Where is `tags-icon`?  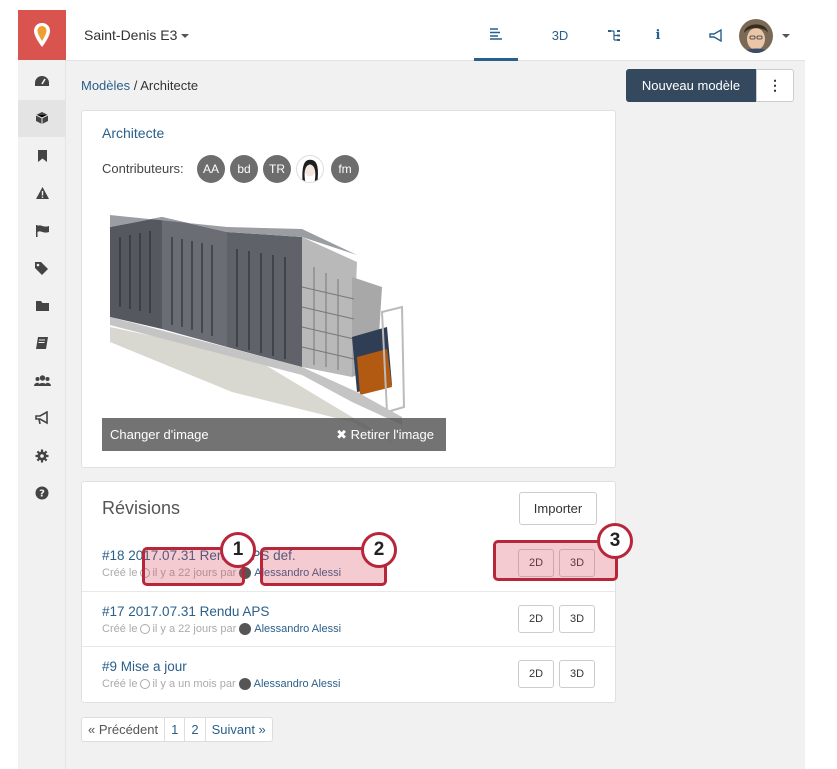 tags-icon is located at coordinates (42, 269).